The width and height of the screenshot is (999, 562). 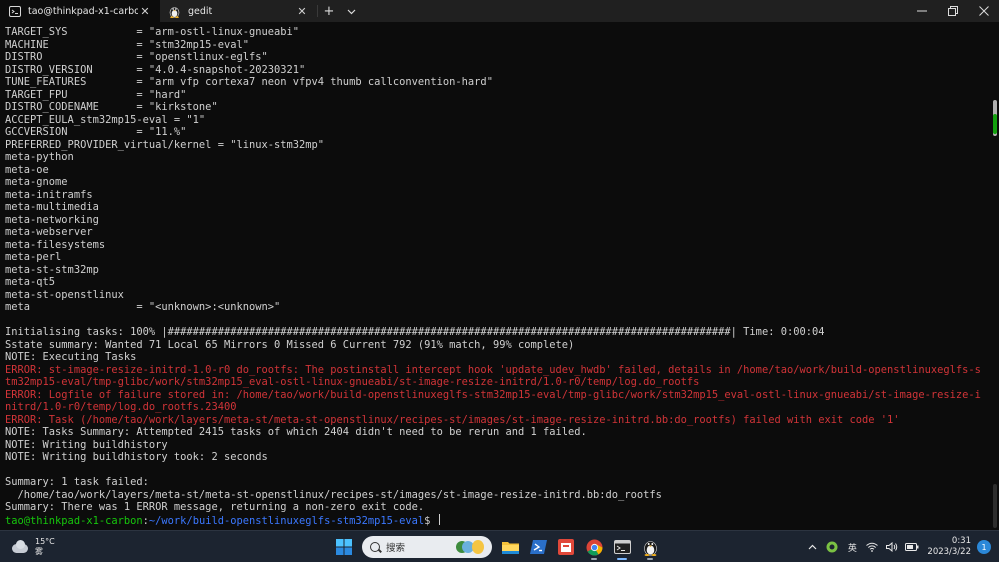 I want to click on battery-button, so click(x=912, y=547).